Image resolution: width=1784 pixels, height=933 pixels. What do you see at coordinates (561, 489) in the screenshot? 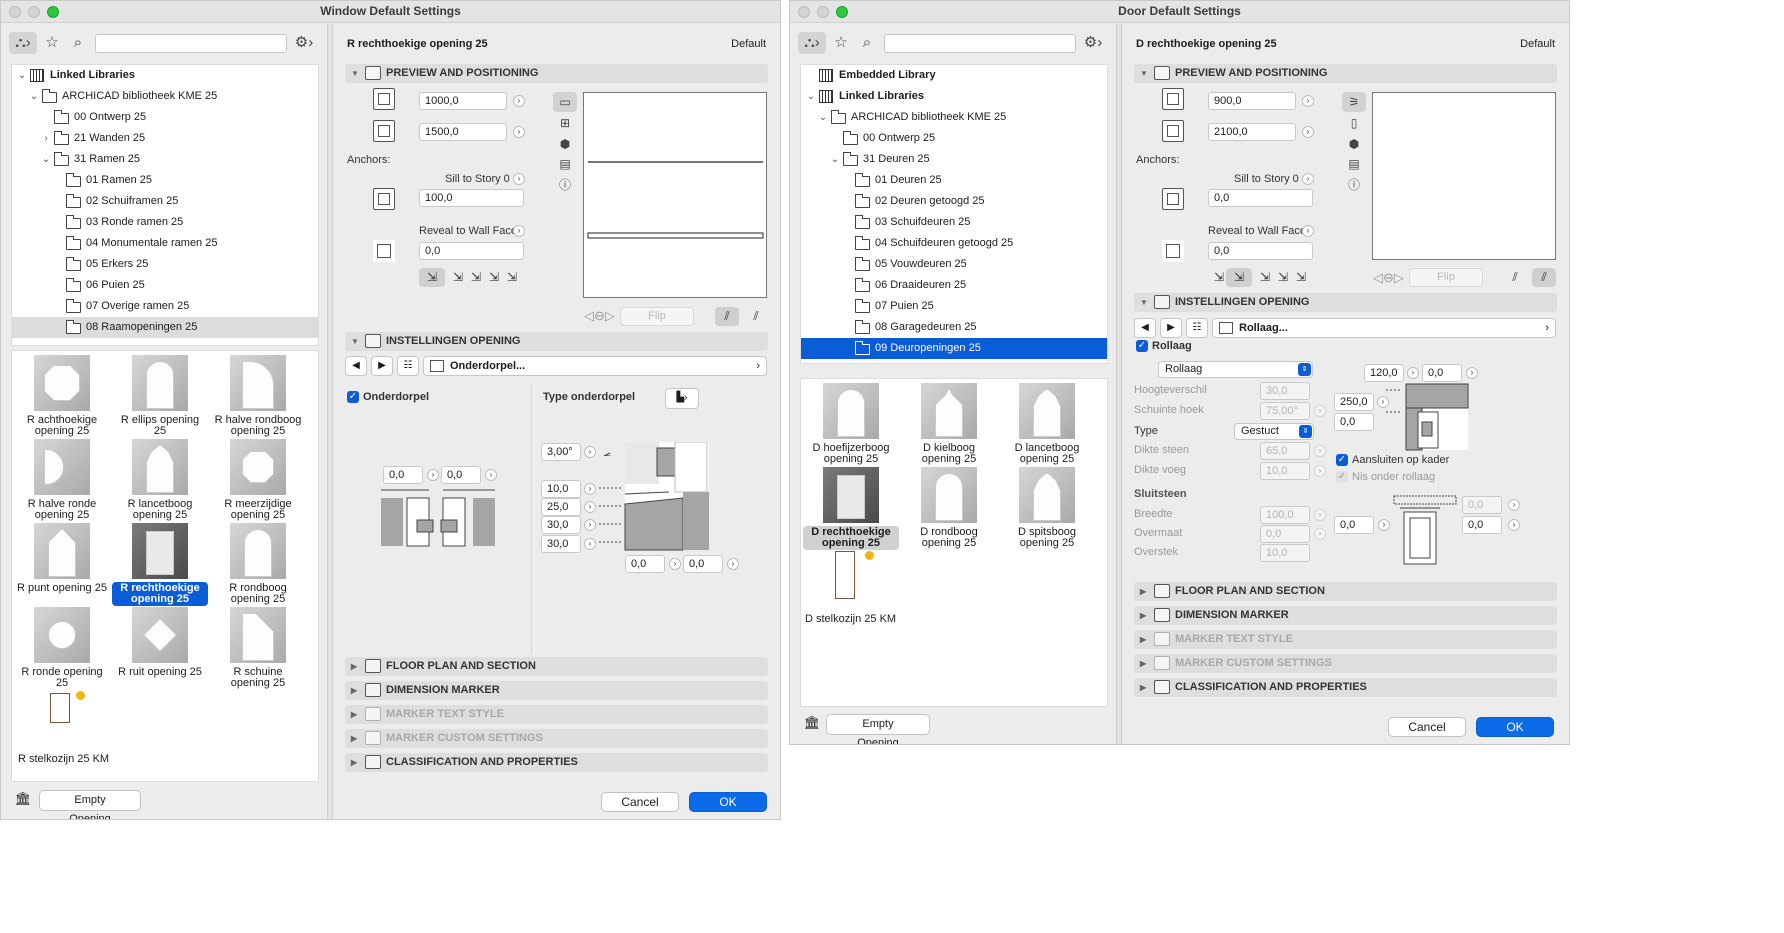
I see `sill-dim-1-input: 10,0` at bounding box center [561, 489].